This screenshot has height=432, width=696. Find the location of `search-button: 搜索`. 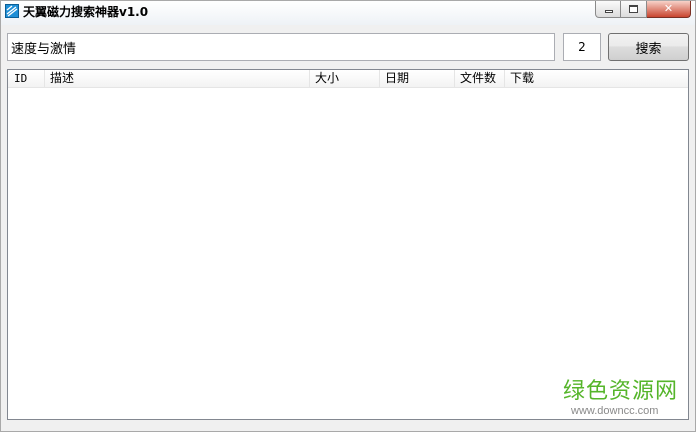

search-button: 搜索 is located at coordinates (648, 47).